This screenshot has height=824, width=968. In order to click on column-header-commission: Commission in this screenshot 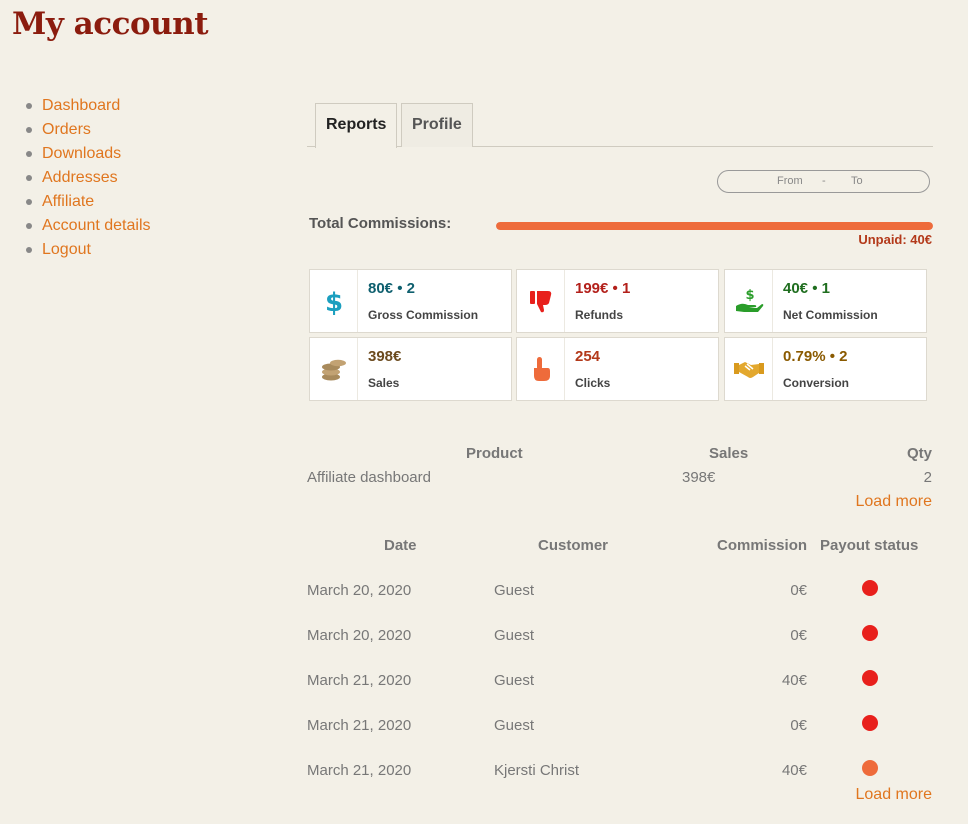, I will do `click(762, 545)`.